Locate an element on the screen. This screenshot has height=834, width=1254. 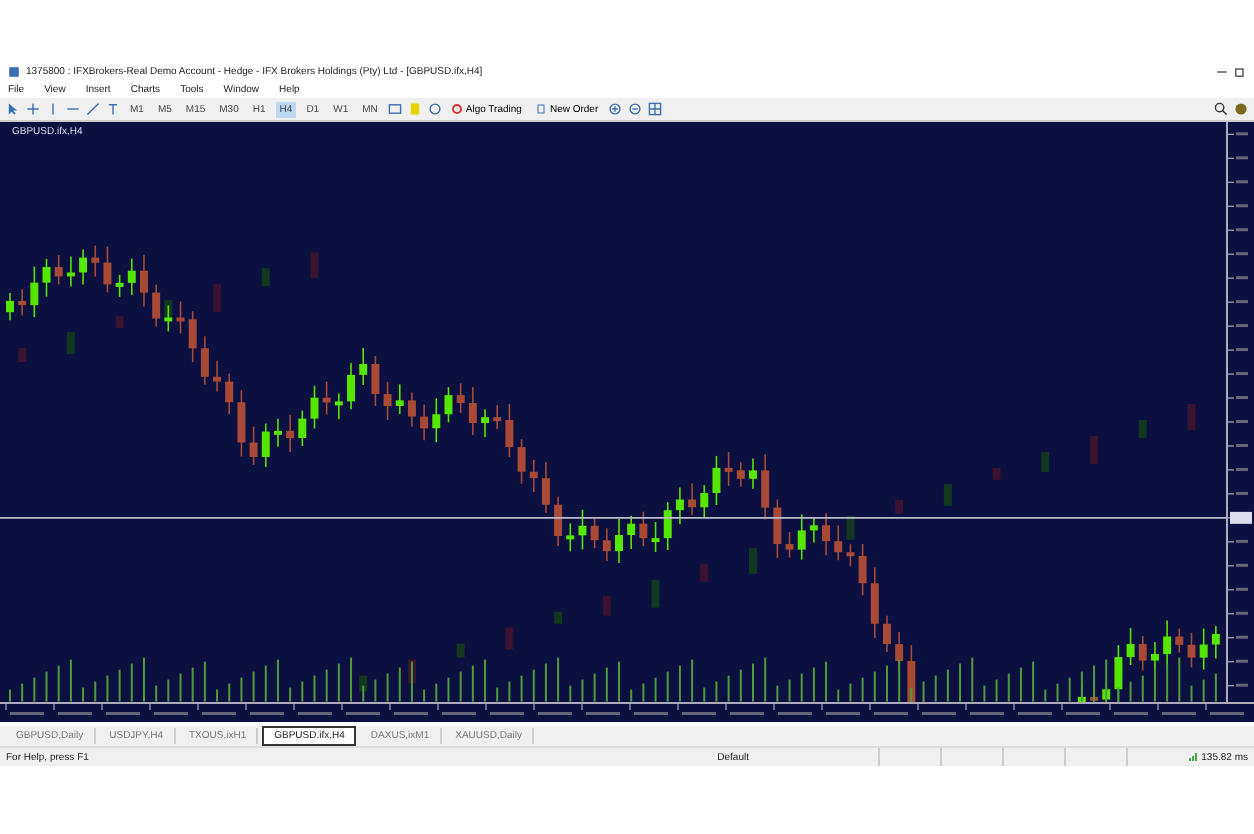
minimize-icon is located at coordinates (1222, 71).